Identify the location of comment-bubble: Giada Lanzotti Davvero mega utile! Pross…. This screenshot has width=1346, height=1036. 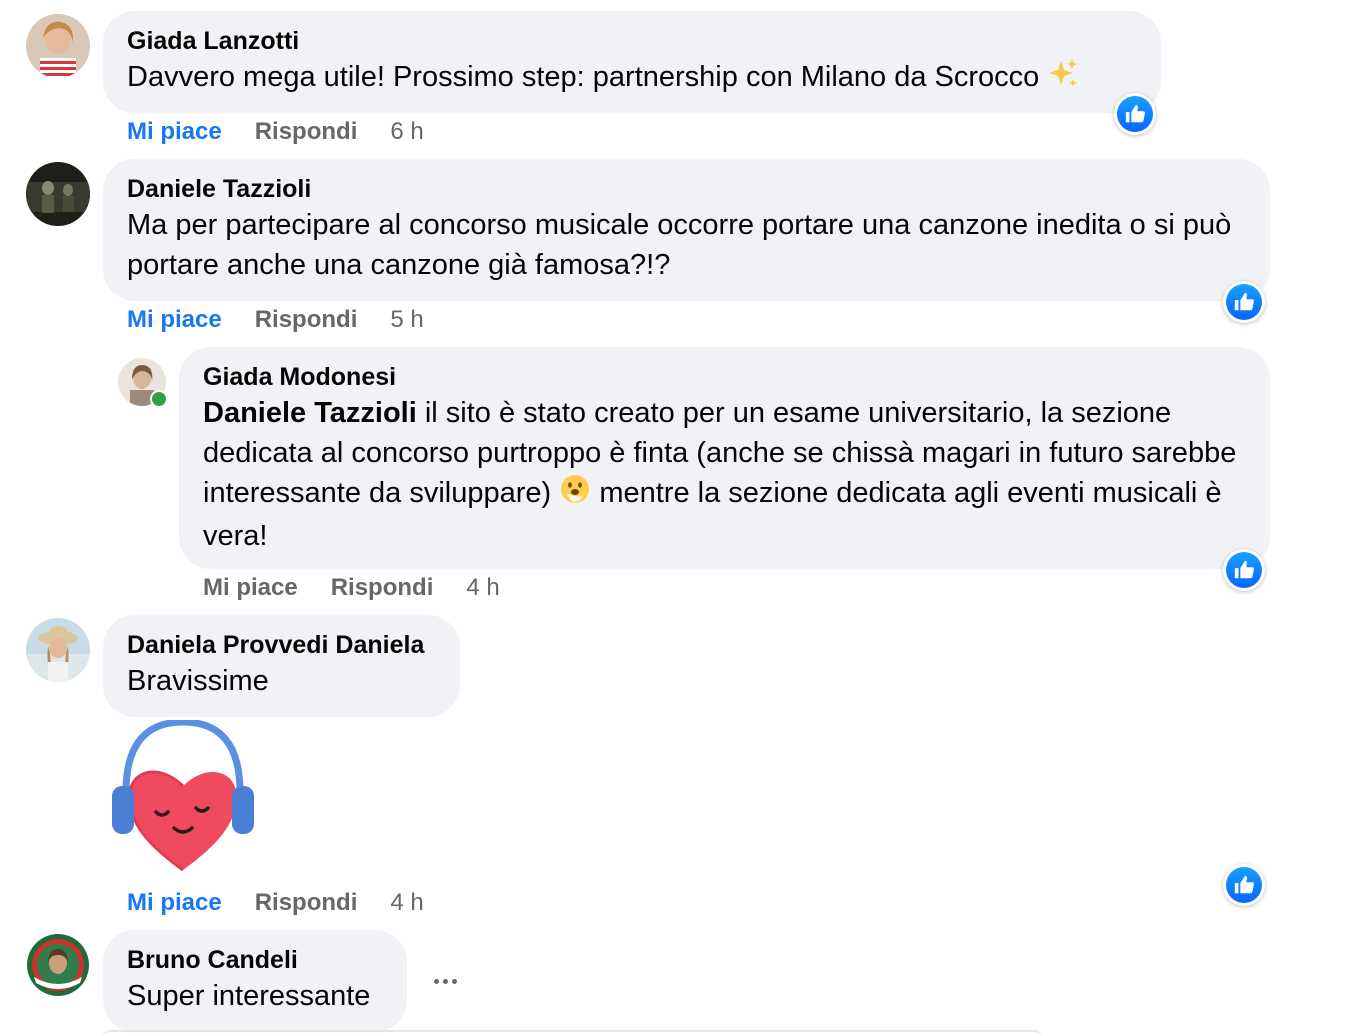
(632, 62).